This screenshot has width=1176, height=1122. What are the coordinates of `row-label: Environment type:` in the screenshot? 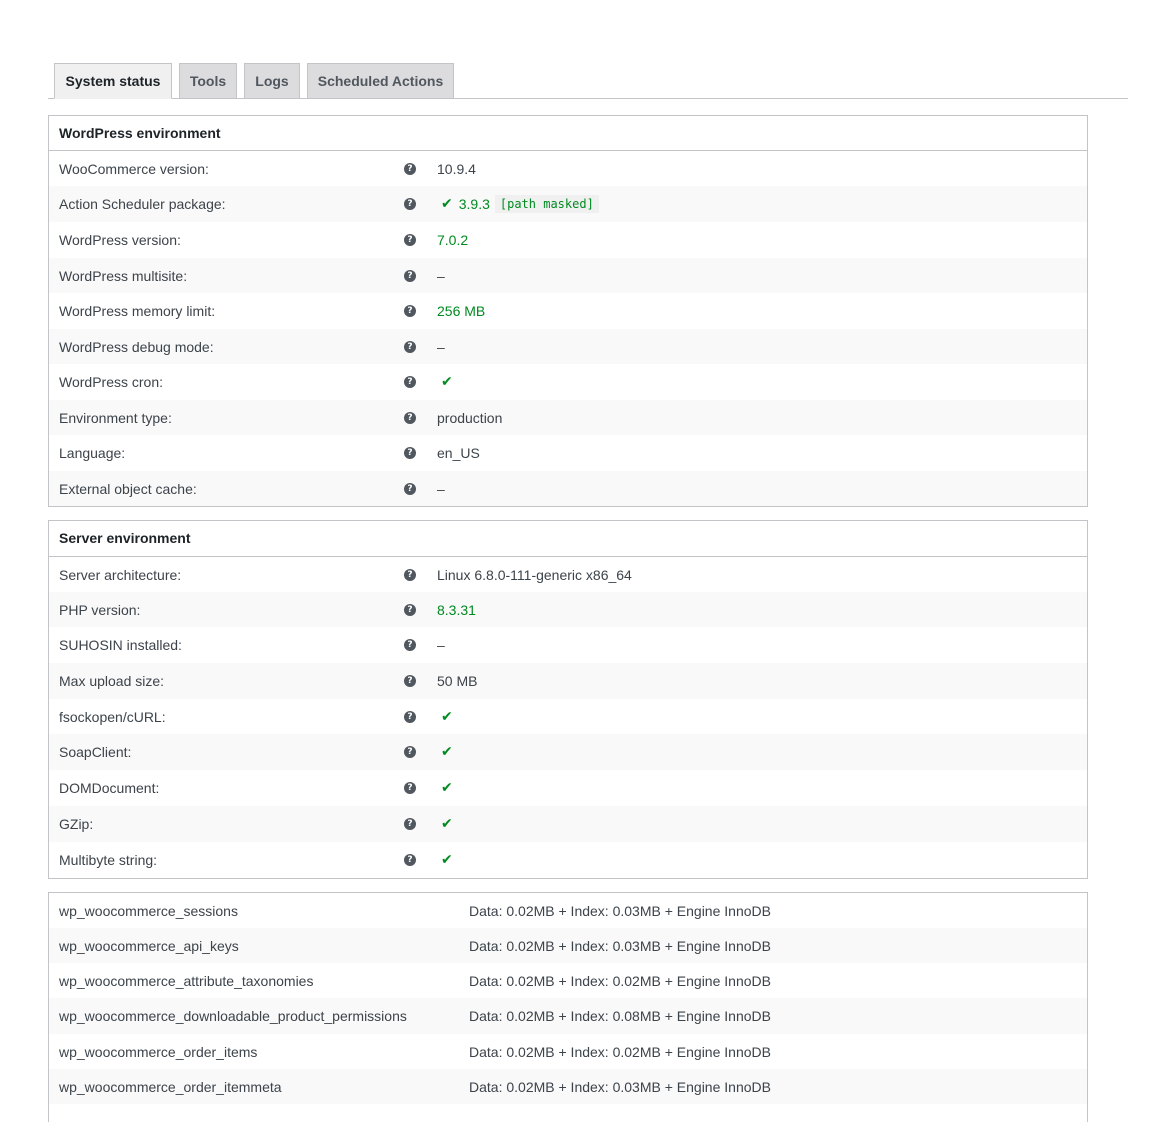 It's located at (115, 417).